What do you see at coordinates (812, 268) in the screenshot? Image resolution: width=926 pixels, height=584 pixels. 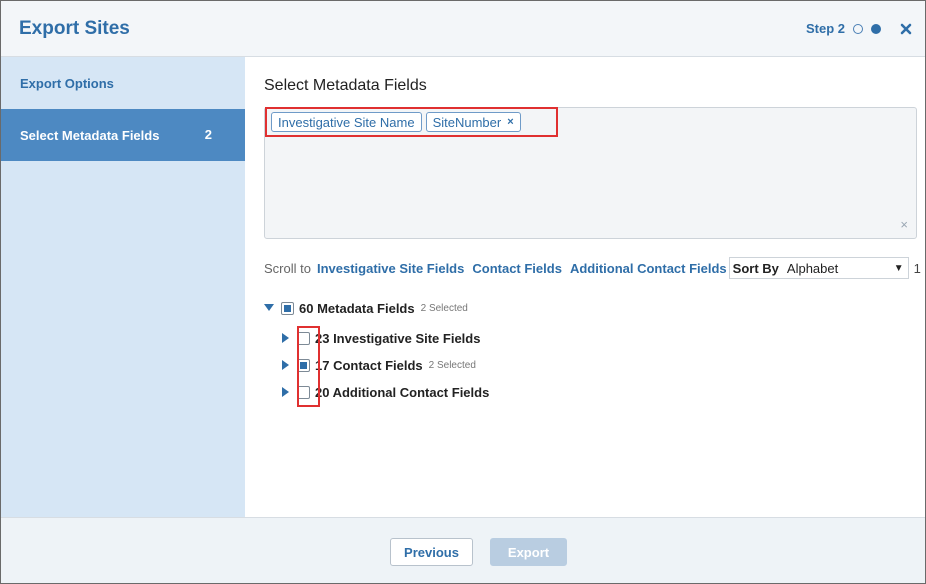 I see `sort-by-value: Alphabet` at bounding box center [812, 268].